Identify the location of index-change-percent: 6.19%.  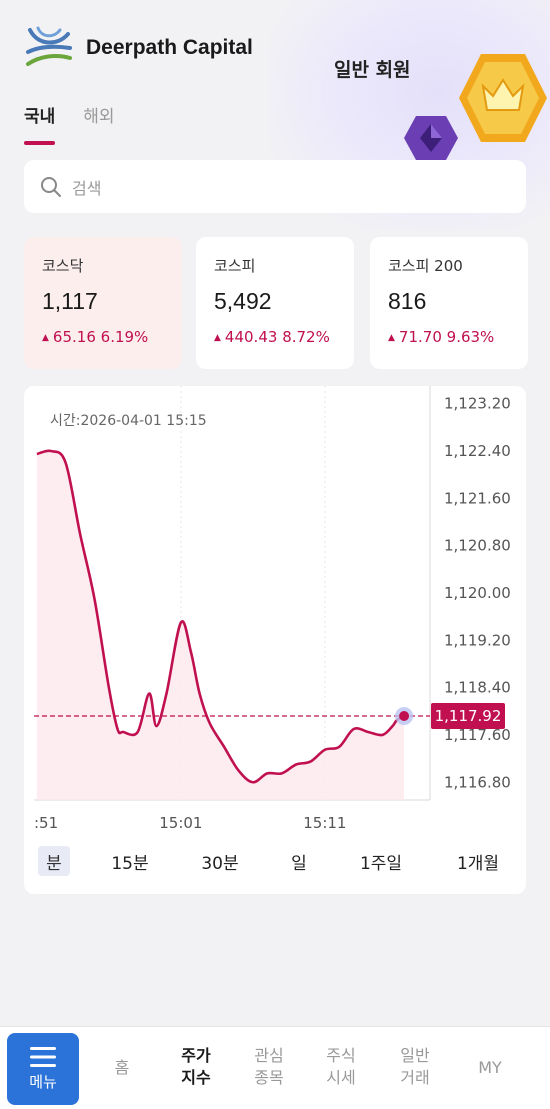
(124, 337).